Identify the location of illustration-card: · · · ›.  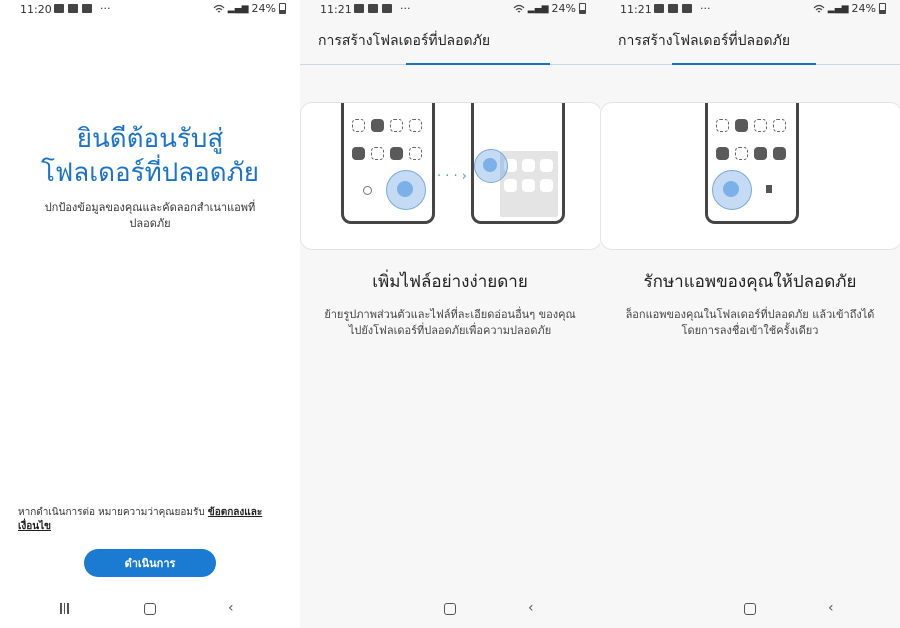
(450, 176).